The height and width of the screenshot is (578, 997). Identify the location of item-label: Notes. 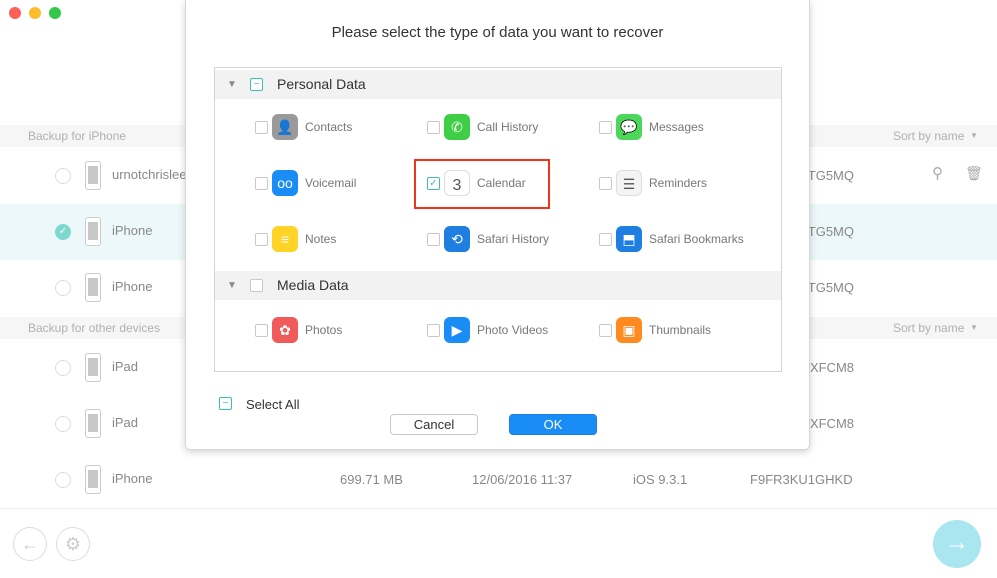
(321, 239).